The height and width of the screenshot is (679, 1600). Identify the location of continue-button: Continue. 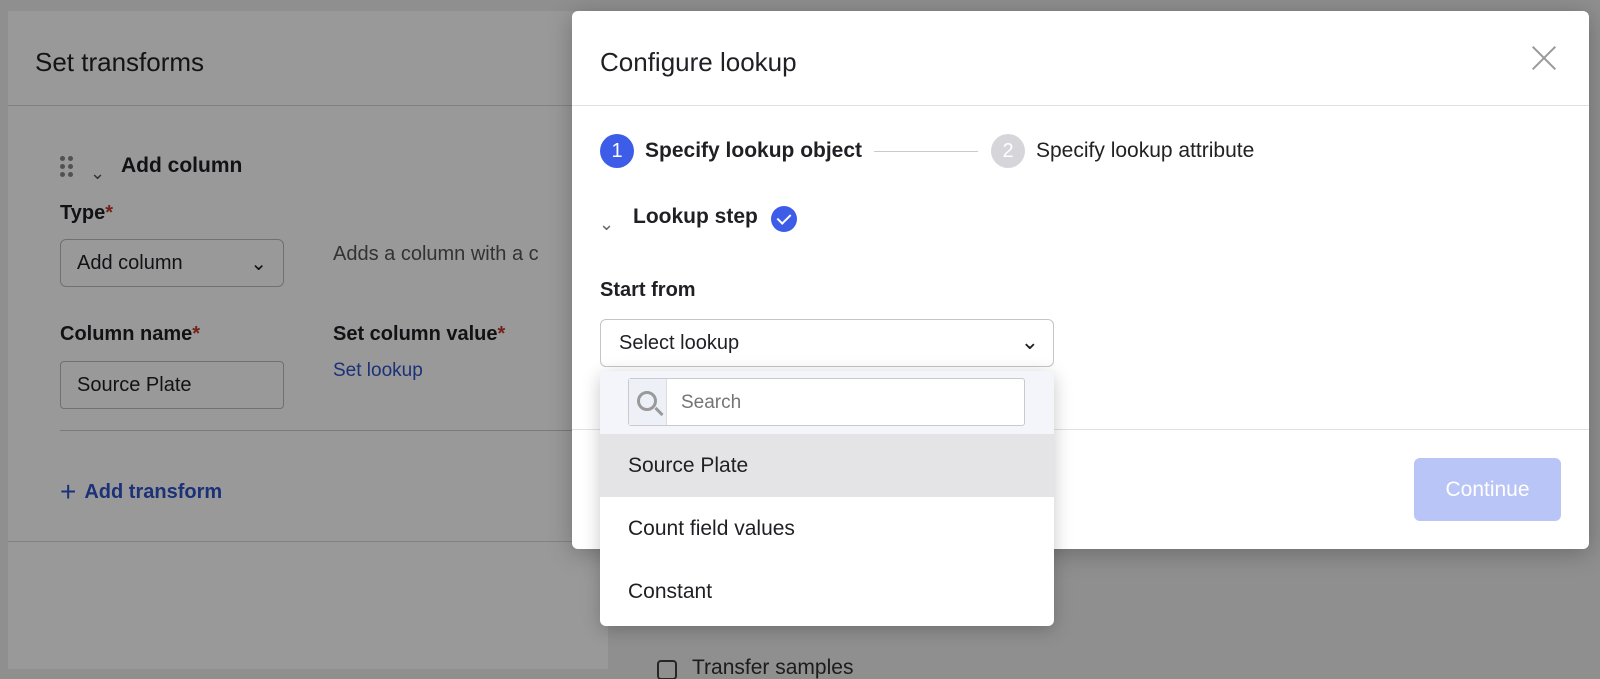
(1487, 489).